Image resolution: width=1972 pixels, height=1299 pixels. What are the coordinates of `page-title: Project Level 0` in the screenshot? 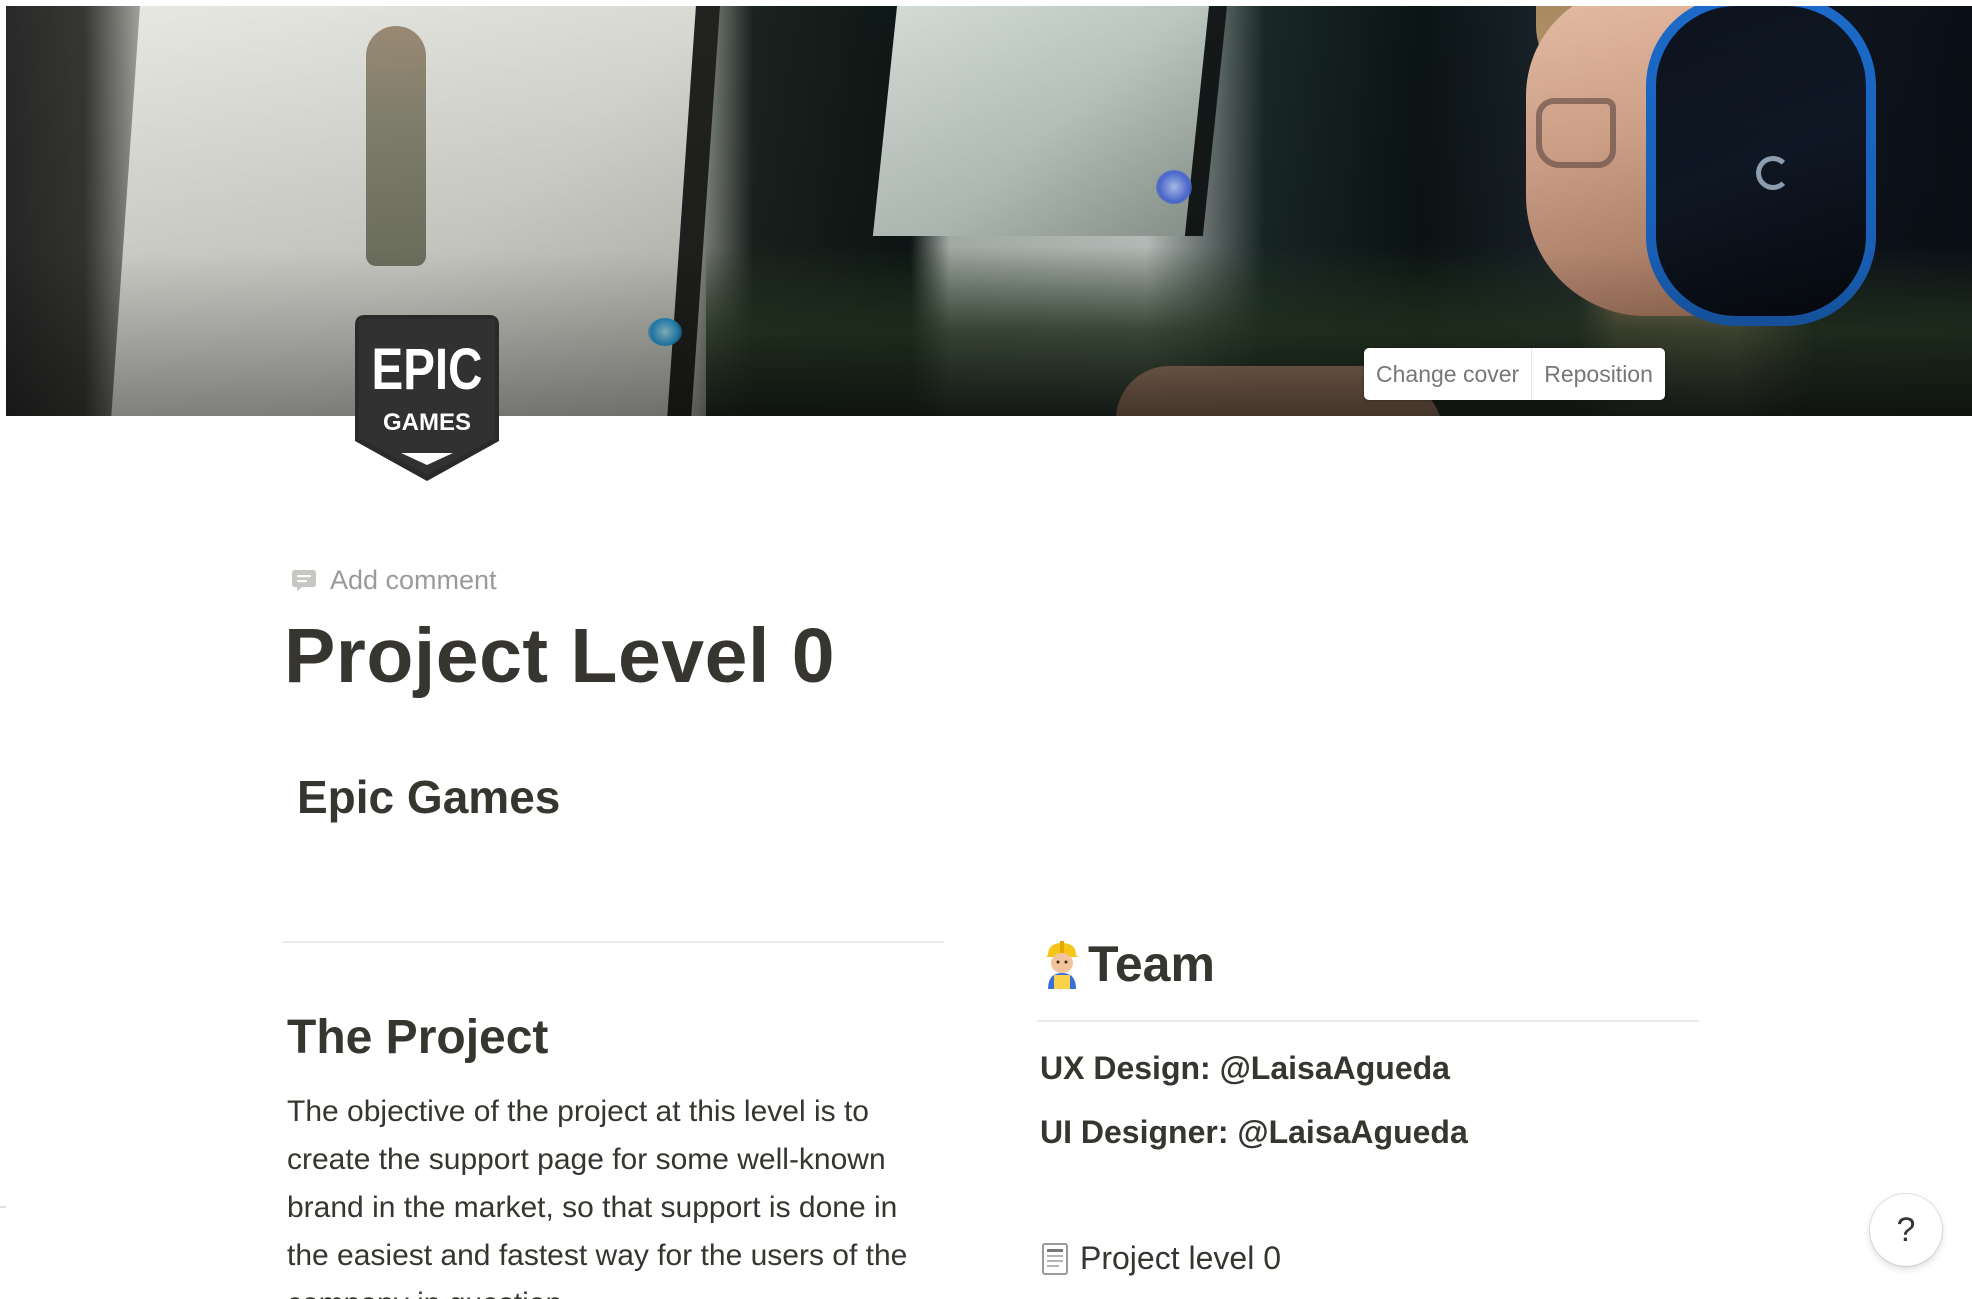 It's located at (559, 656).